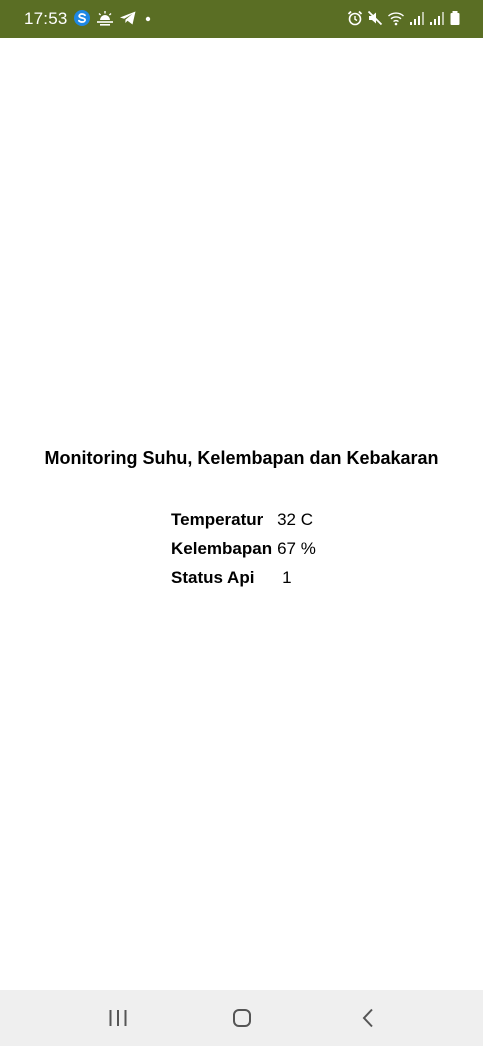  Describe the element at coordinates (355, 18) in the screenshot. I see `alarm-icon` at that location.